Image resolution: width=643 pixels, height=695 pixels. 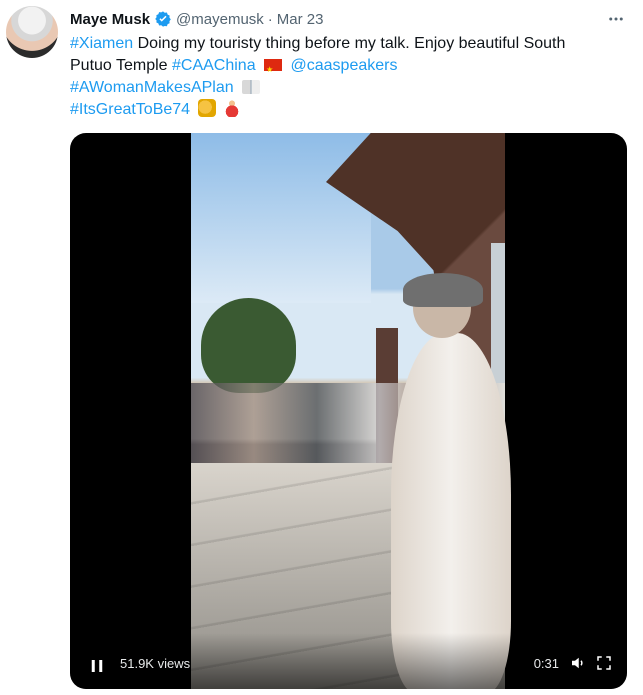 What do you see at coordinates (344, 65) in the screenshot?
I see `mention-caaspeakers: @caaspeakers` at bounding box center [344, 65].